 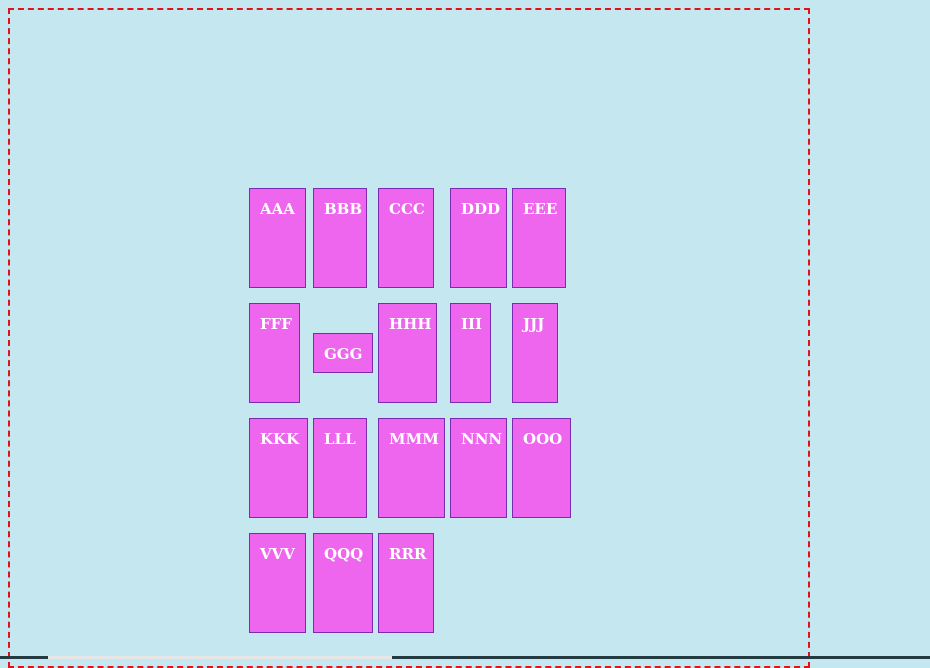 What do you see at coordinates (277, 583) in the screenshot?
I see `tile-vvv: VVV` at bounding box center [277, 583].